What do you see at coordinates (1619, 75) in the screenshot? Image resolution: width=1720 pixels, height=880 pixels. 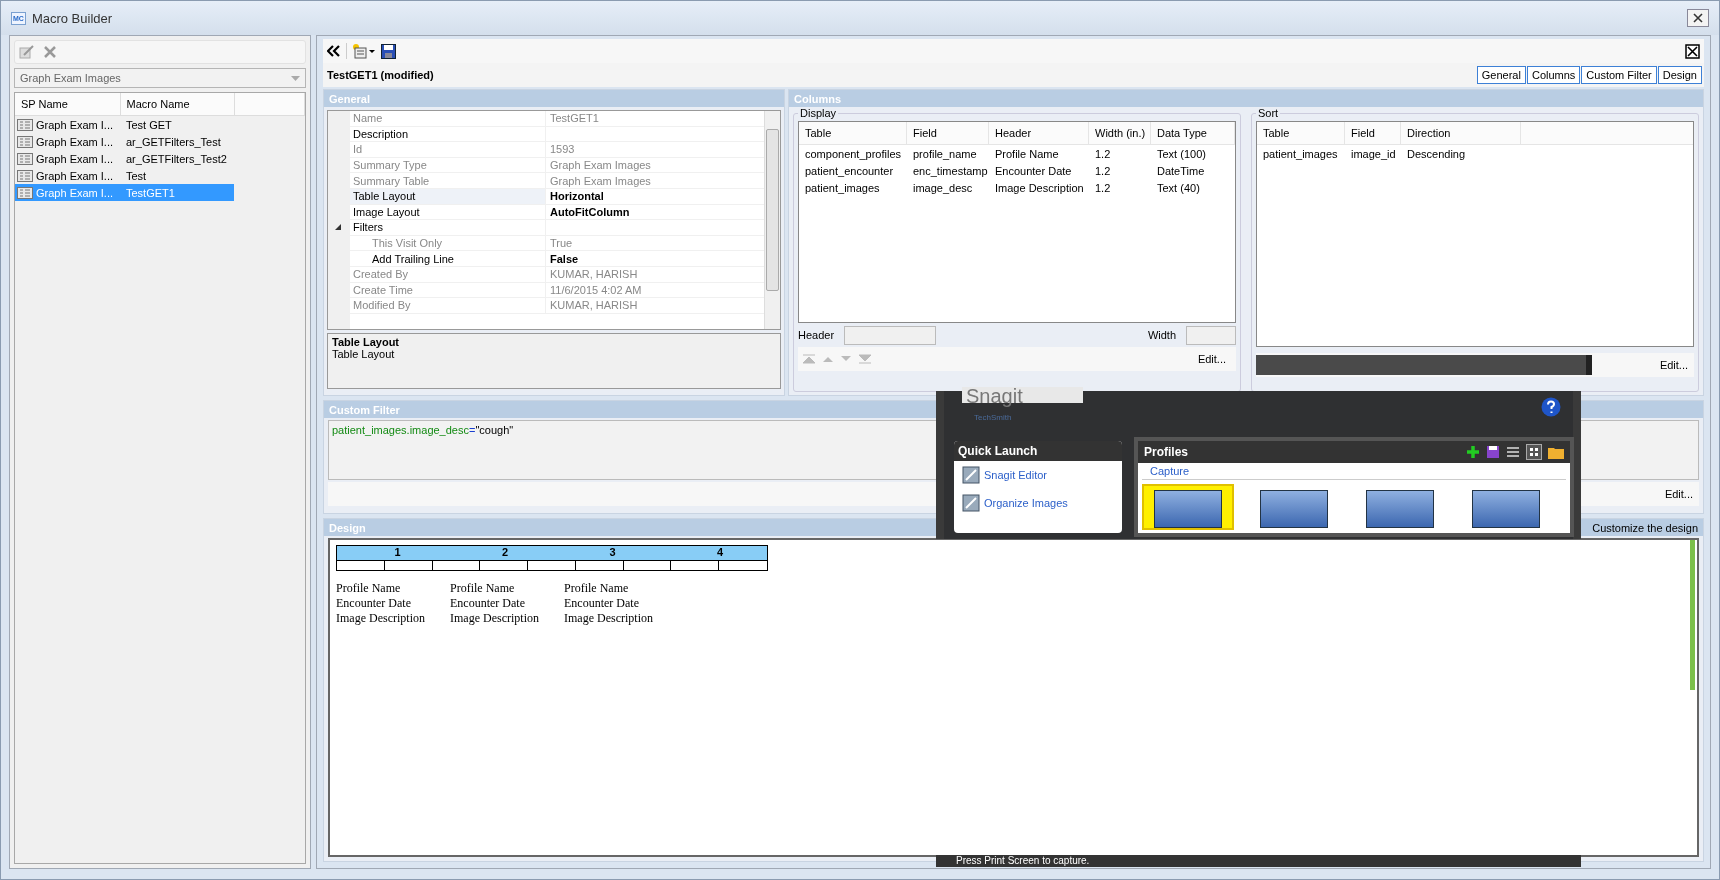 I see `tab: Custom Filter` at bounding box center [1619, 75].